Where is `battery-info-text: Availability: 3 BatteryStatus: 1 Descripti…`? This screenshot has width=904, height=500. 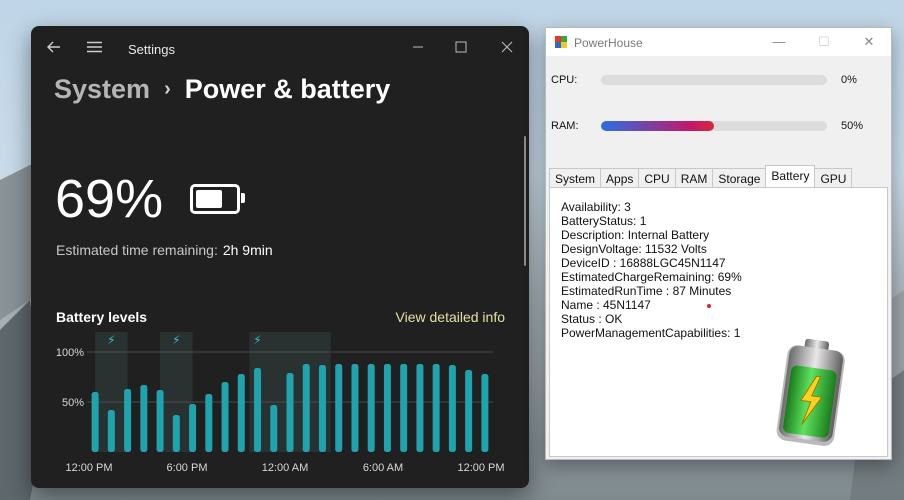 battery-info-text: Availability: 3 BatteryStatus: 1 Descripti… is located at coordinates (651, 270).